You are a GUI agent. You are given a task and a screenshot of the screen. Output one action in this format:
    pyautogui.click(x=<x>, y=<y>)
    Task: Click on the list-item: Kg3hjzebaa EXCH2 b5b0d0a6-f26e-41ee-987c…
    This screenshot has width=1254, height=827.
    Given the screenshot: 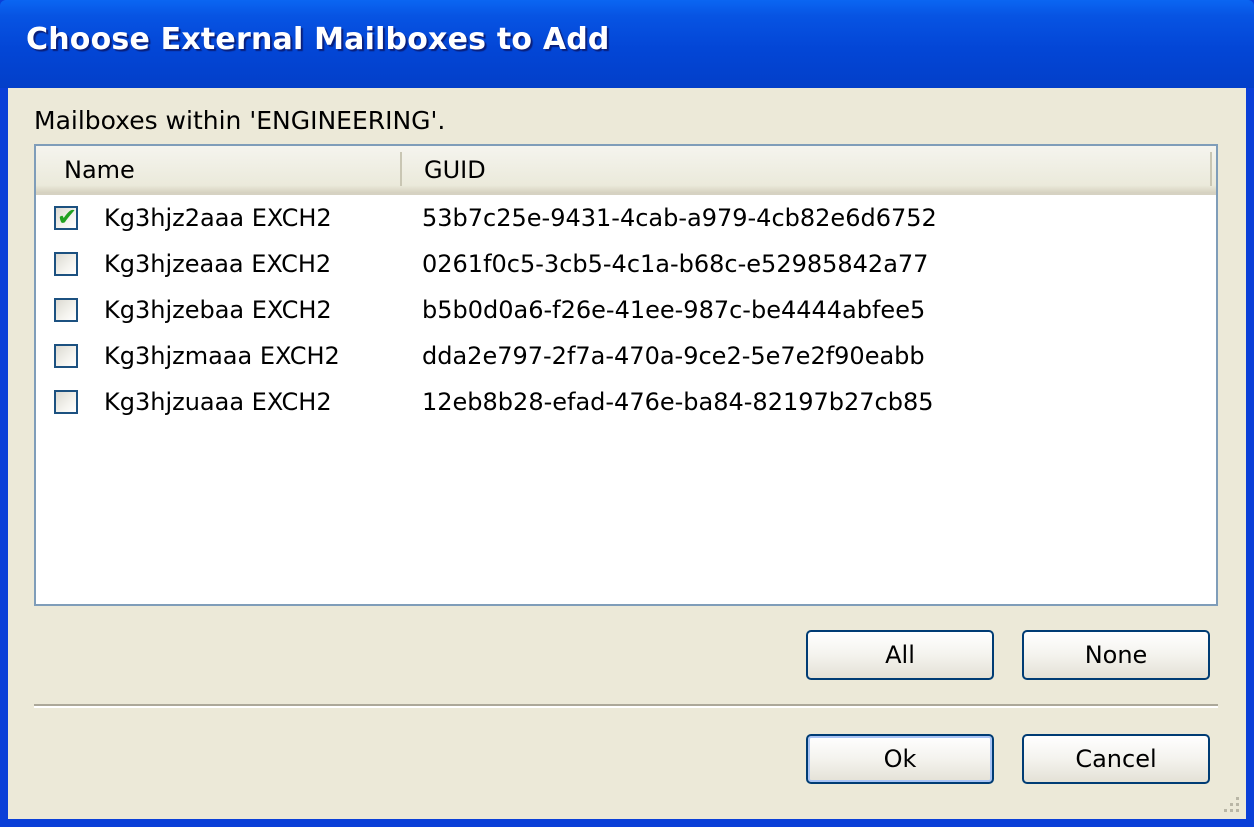 What is the action you would take?
    pyautogui.click(x=626, y=311)
    